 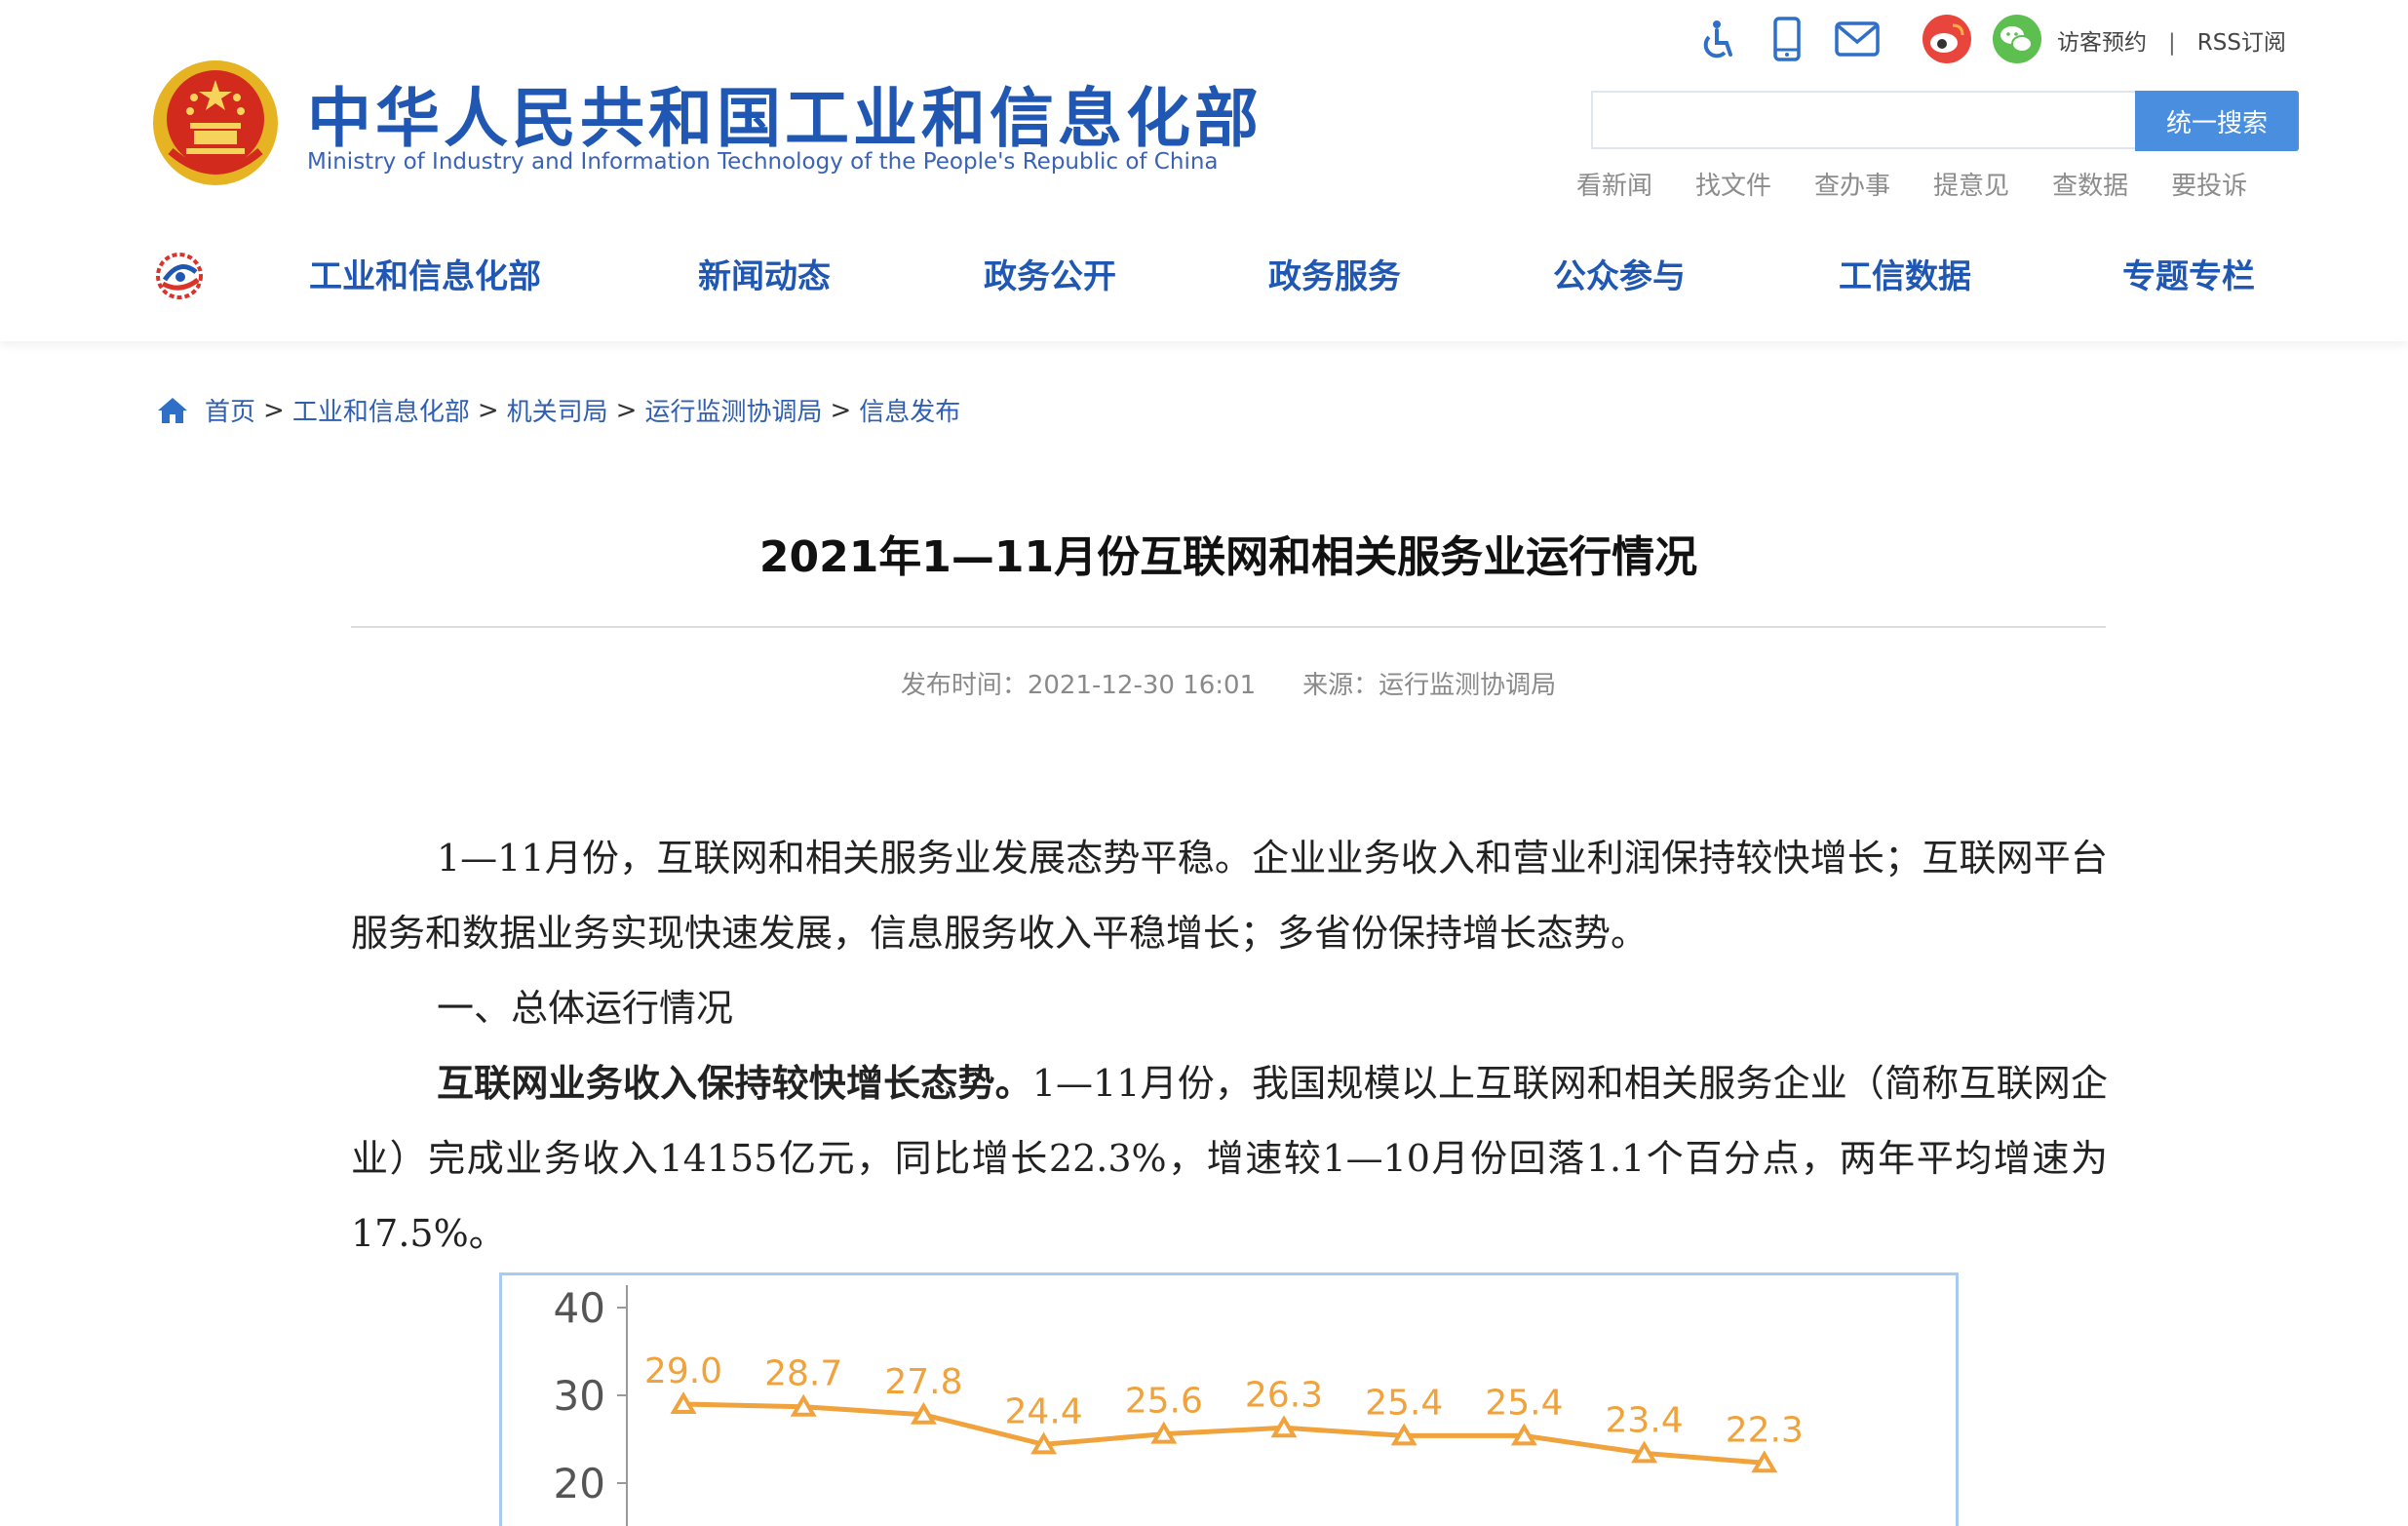 What do you see at coordinates (1911, 184) in the screenshot?
I see `quick-links: 看新闻 找文件 查办事 提意见 查数据 要投诉` at bounding box center [1911, 184].